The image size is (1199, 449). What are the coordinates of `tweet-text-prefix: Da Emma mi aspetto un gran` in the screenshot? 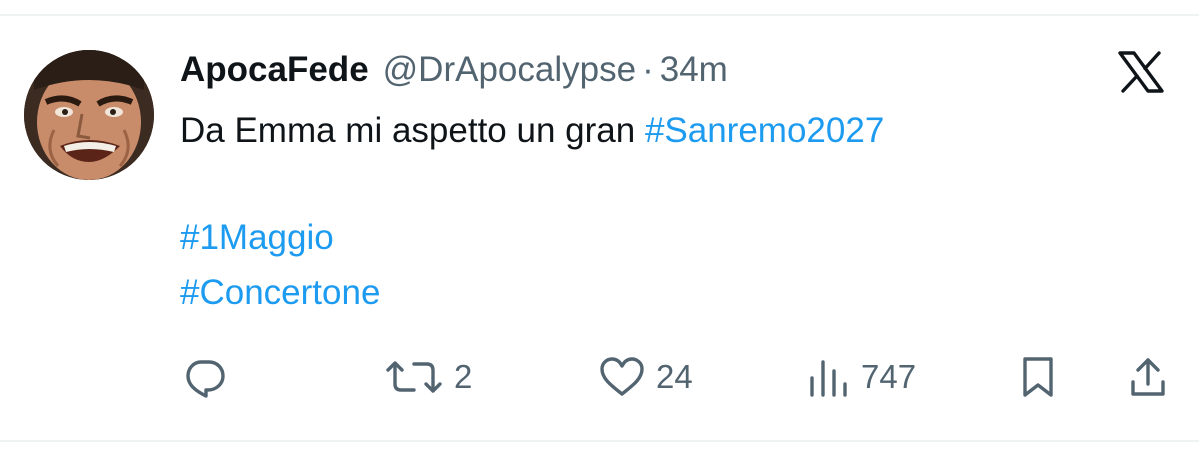 It's located at (412, 130).